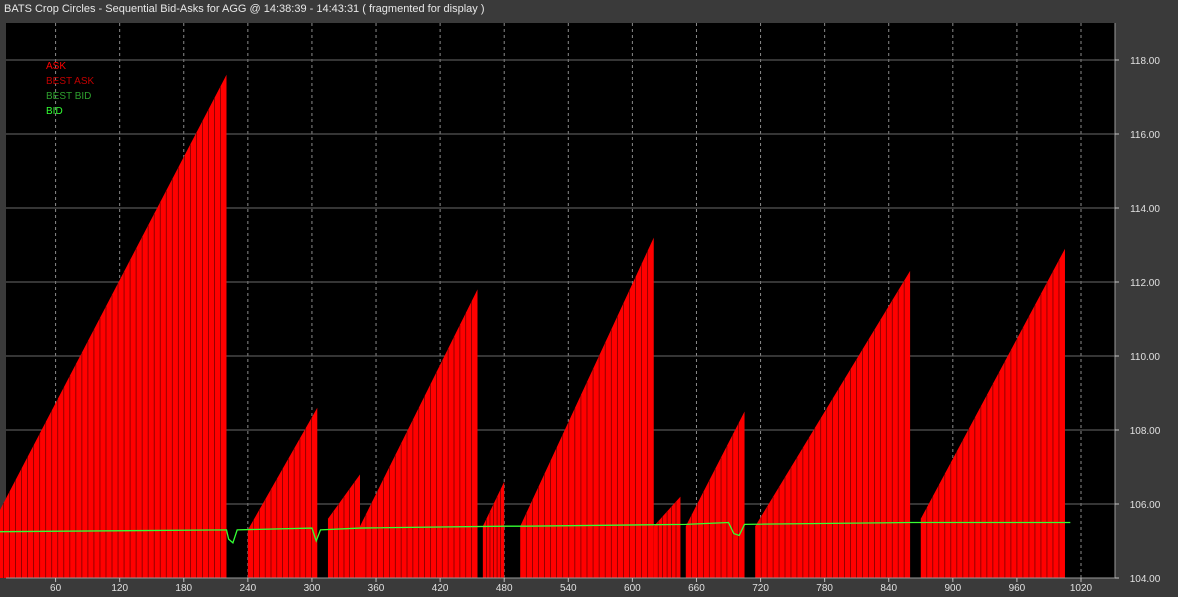 The height and width of the screenshot is (597, 1178). I want to click on x-tick-label-10: 660, so click(696, 588).